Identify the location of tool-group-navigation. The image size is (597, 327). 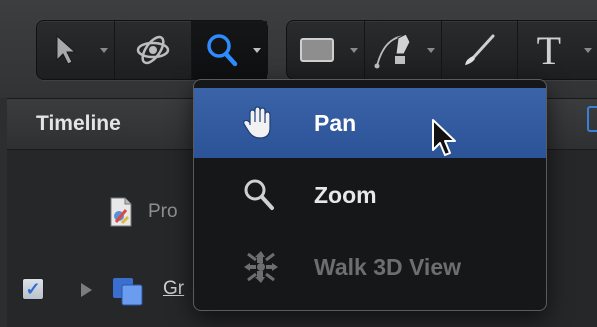
(152, 50).